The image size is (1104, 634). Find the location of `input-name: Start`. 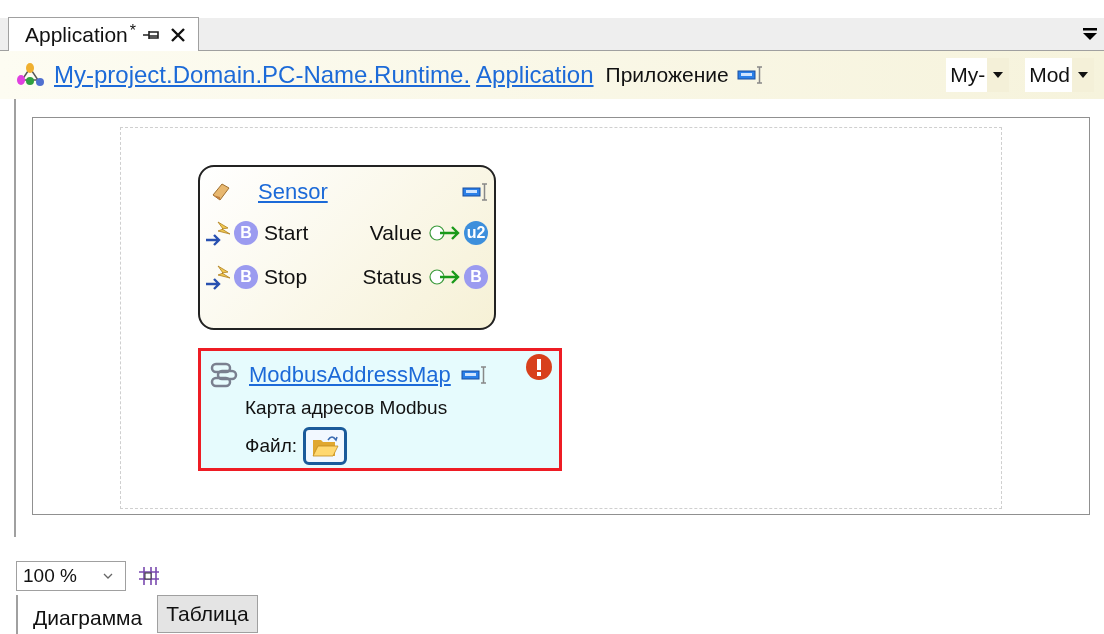

input-name: Start is located at coordinates (286, 233).